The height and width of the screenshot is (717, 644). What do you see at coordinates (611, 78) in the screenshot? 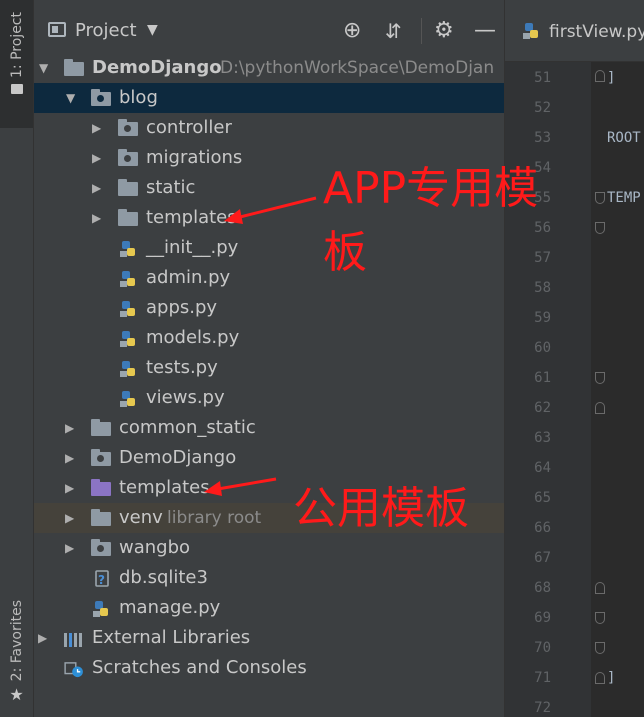
I see `code-line-51: ]` at bounding box center [611, 78].